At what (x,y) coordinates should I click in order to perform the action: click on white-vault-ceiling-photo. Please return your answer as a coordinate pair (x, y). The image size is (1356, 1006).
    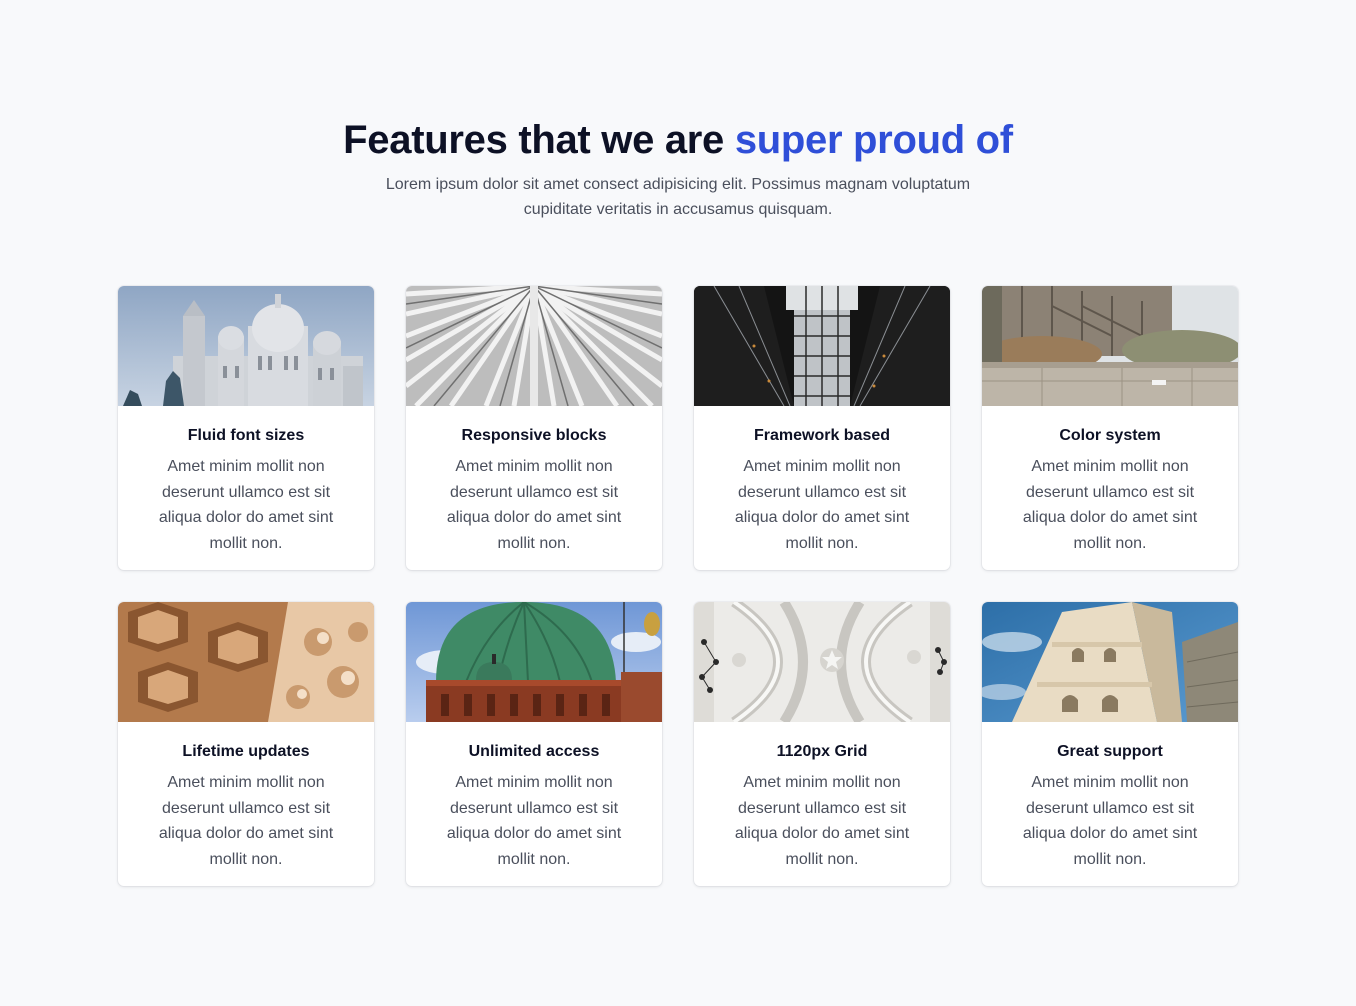
    Looking at the image, I should click on (822, 662).